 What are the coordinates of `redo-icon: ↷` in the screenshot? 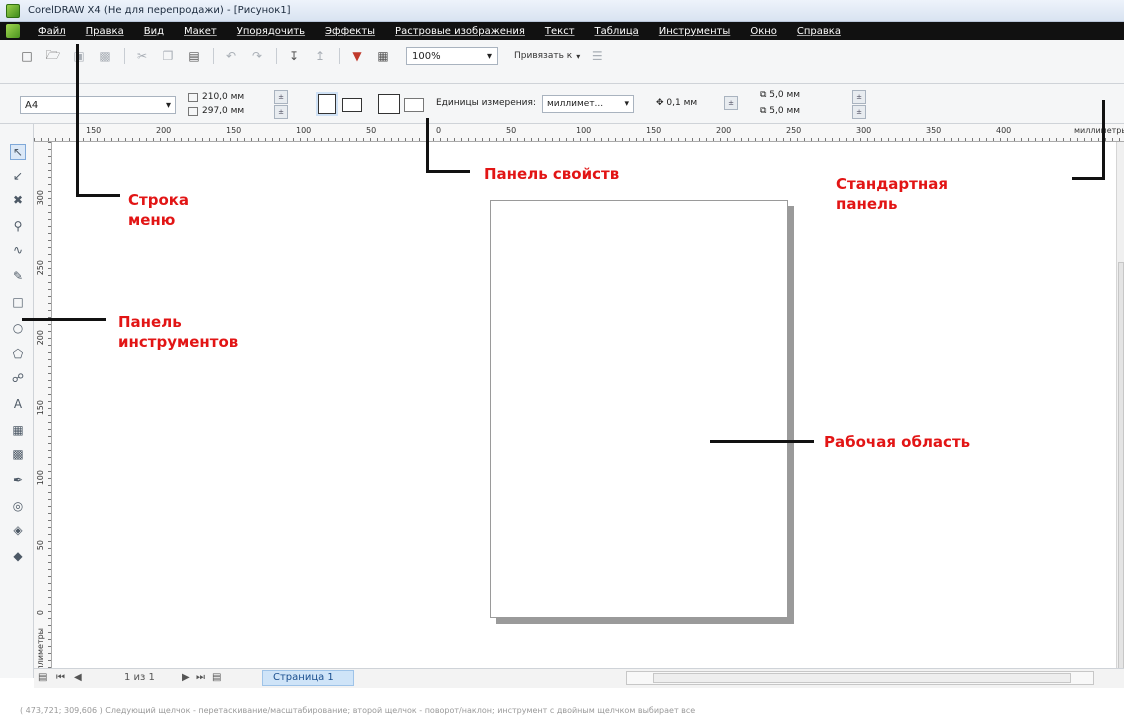 It's located at (257, 56).